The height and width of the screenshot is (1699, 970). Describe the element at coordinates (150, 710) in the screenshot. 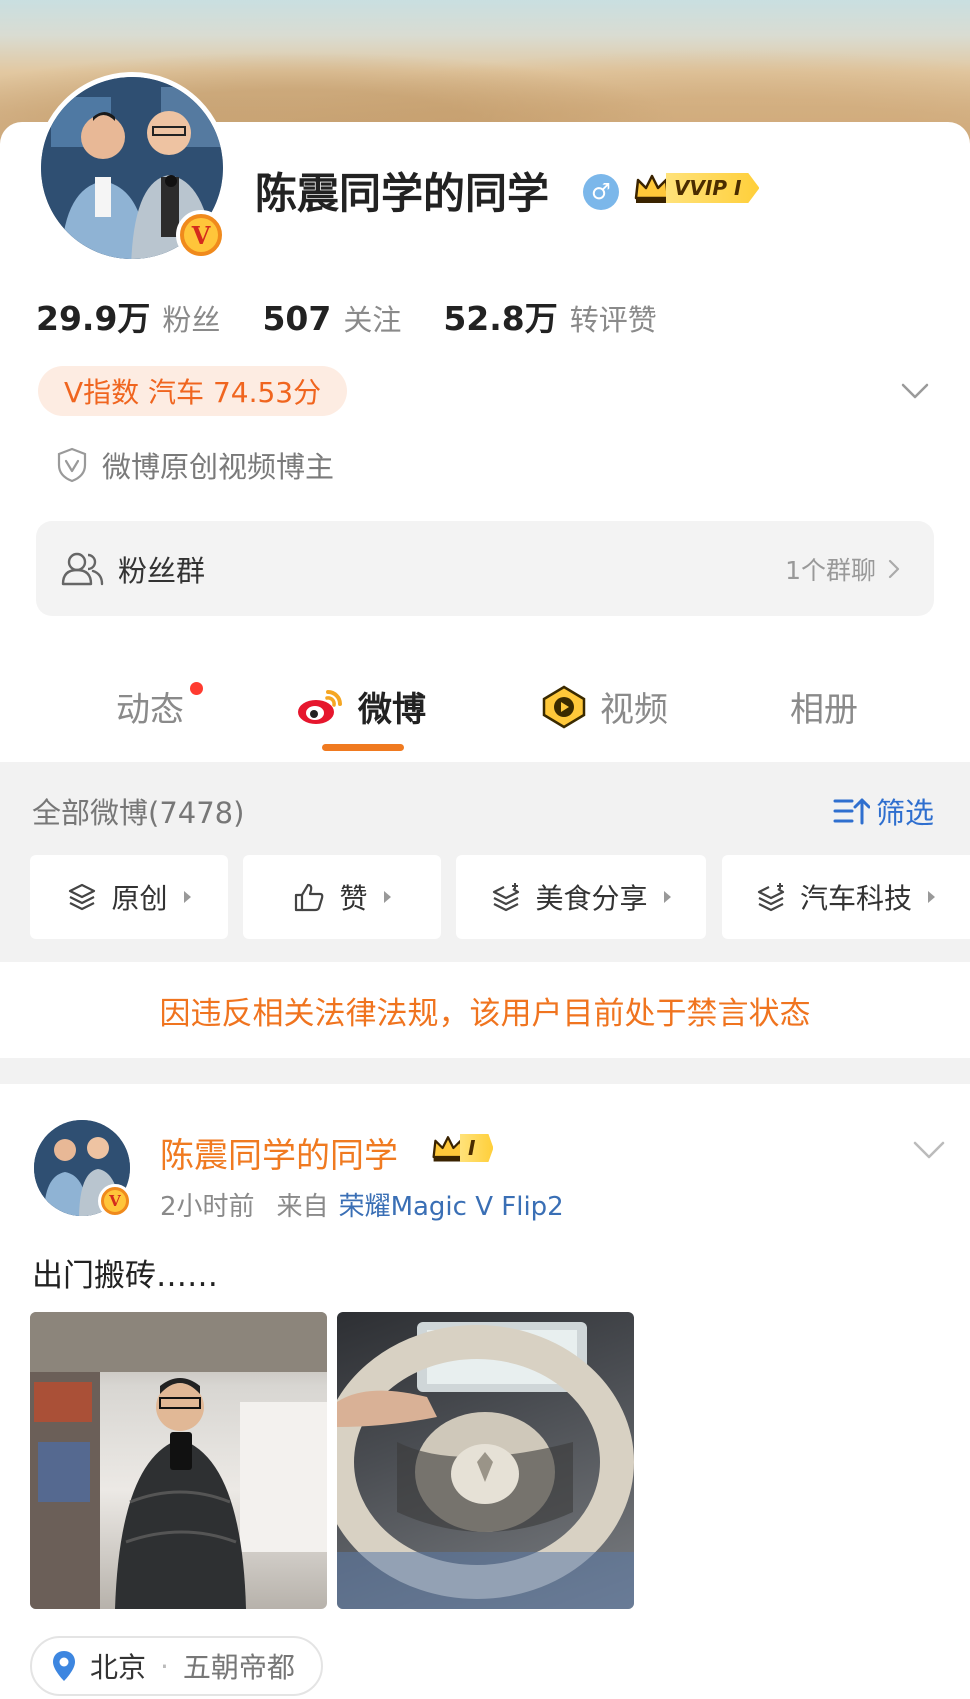

I see `tab-dynamics-label: 动态` at that location.